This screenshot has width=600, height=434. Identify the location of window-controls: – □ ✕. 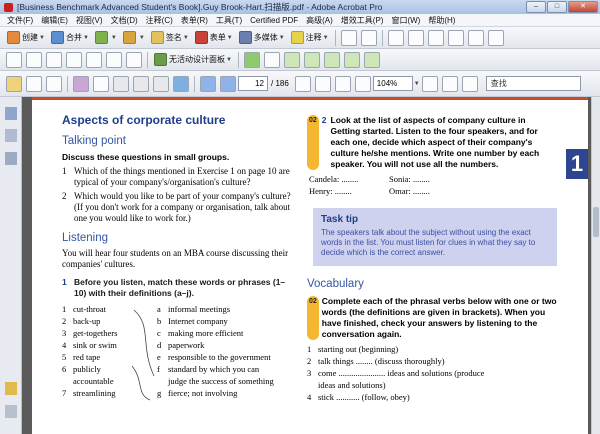
(562, 7).